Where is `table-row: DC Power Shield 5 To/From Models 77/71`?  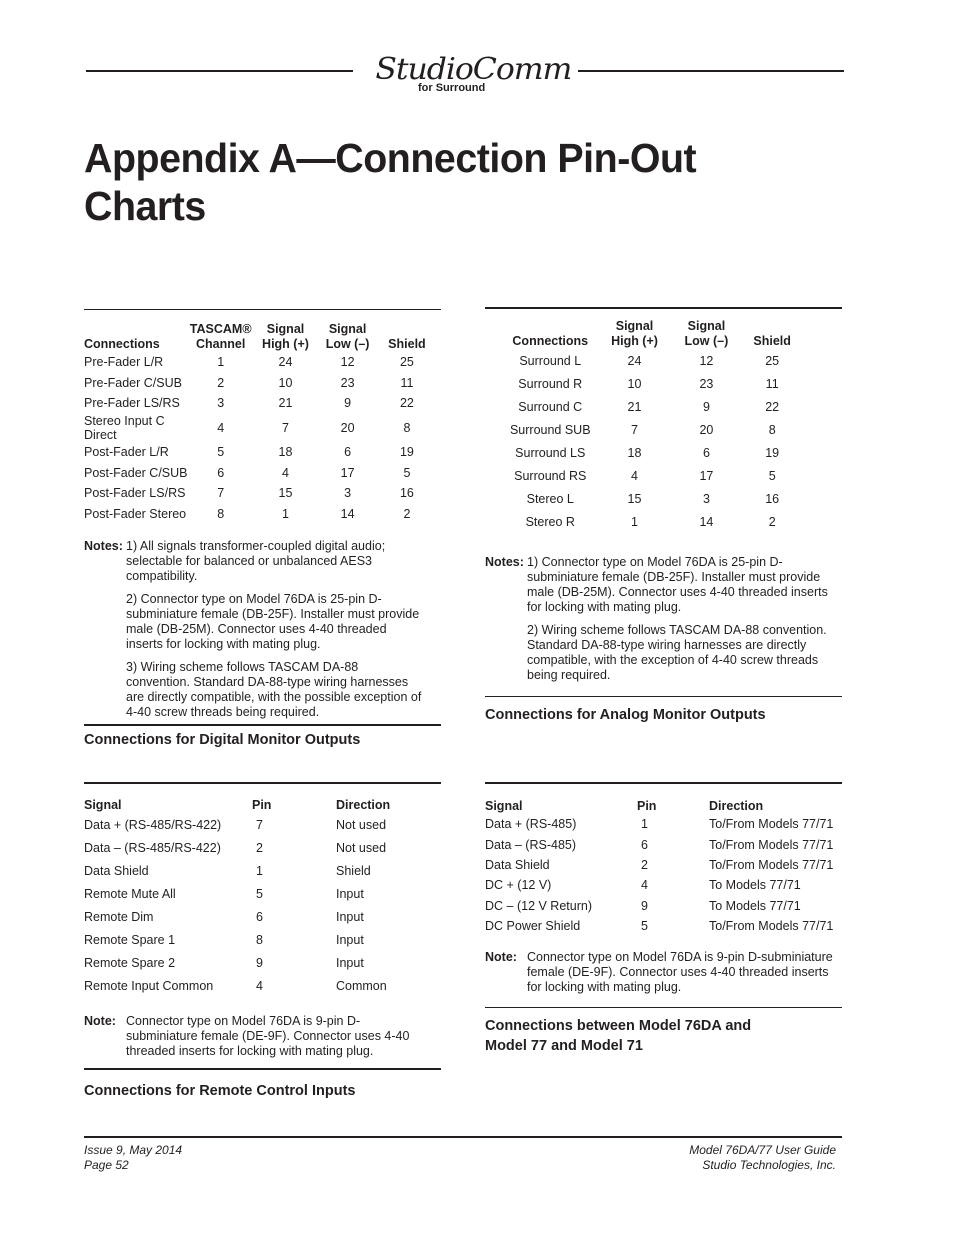
table-row: DC Power Shield 5 To/From Models 77/71 is located at coordinates (661, 926).